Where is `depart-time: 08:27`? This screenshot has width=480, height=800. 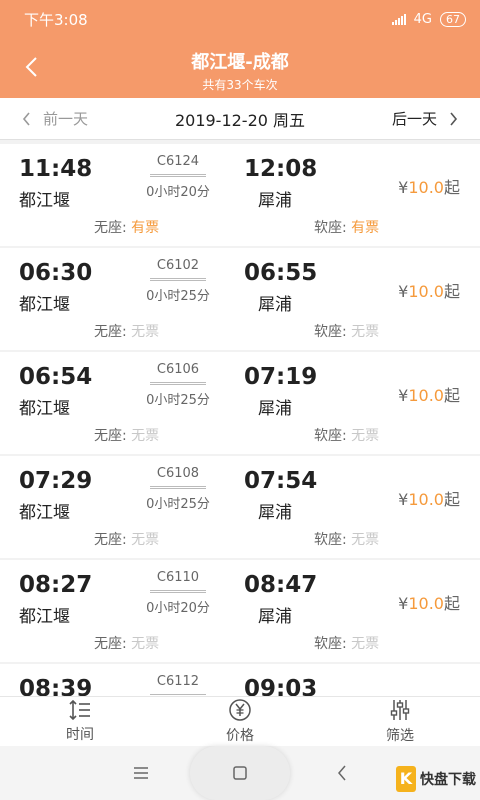 depart-time: 08:27 is located at coordinates (56, 585).